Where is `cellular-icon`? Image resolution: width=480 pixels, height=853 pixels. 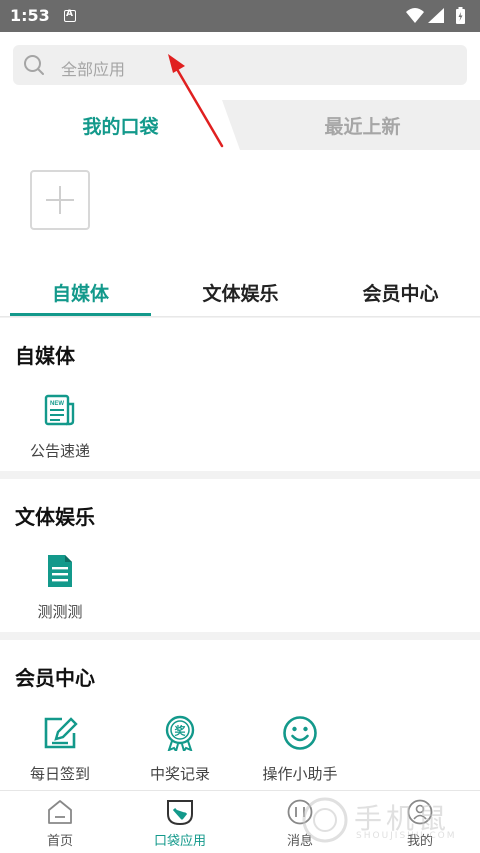 cellular-icon is located at coordinates (436, 15).